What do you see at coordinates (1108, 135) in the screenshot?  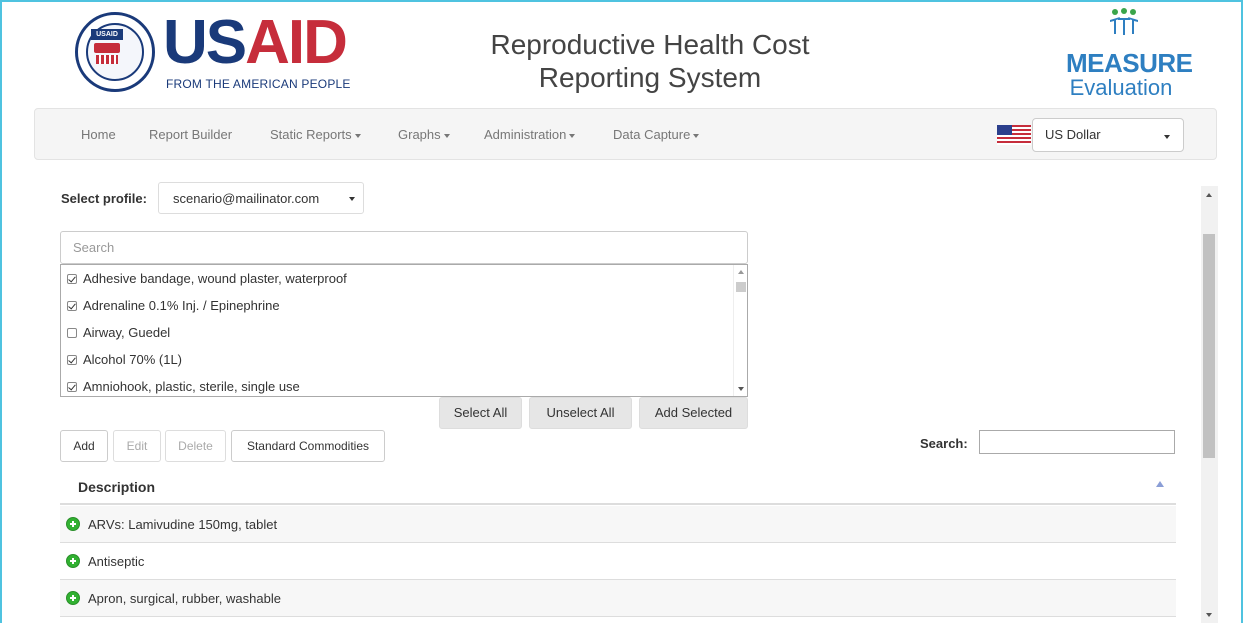 I see `currency-select: US Dollar` at bounding box center [1108, 135].